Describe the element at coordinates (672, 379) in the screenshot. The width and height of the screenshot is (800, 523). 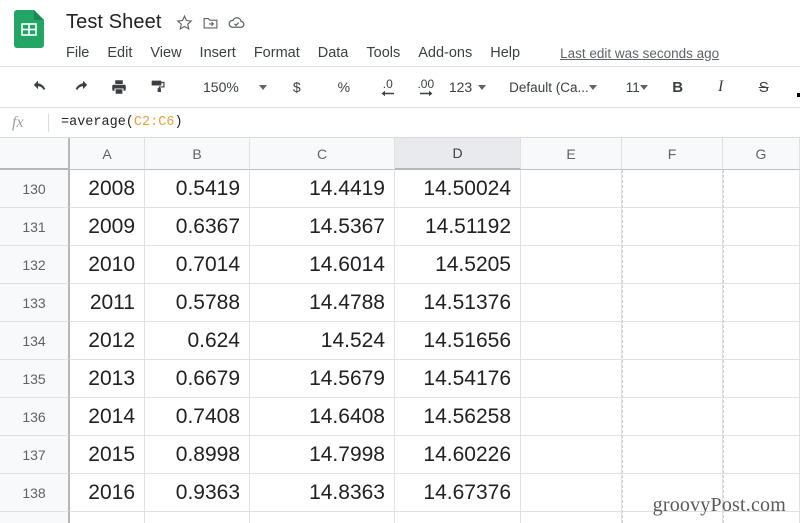
I see `cell-f135` at that location.